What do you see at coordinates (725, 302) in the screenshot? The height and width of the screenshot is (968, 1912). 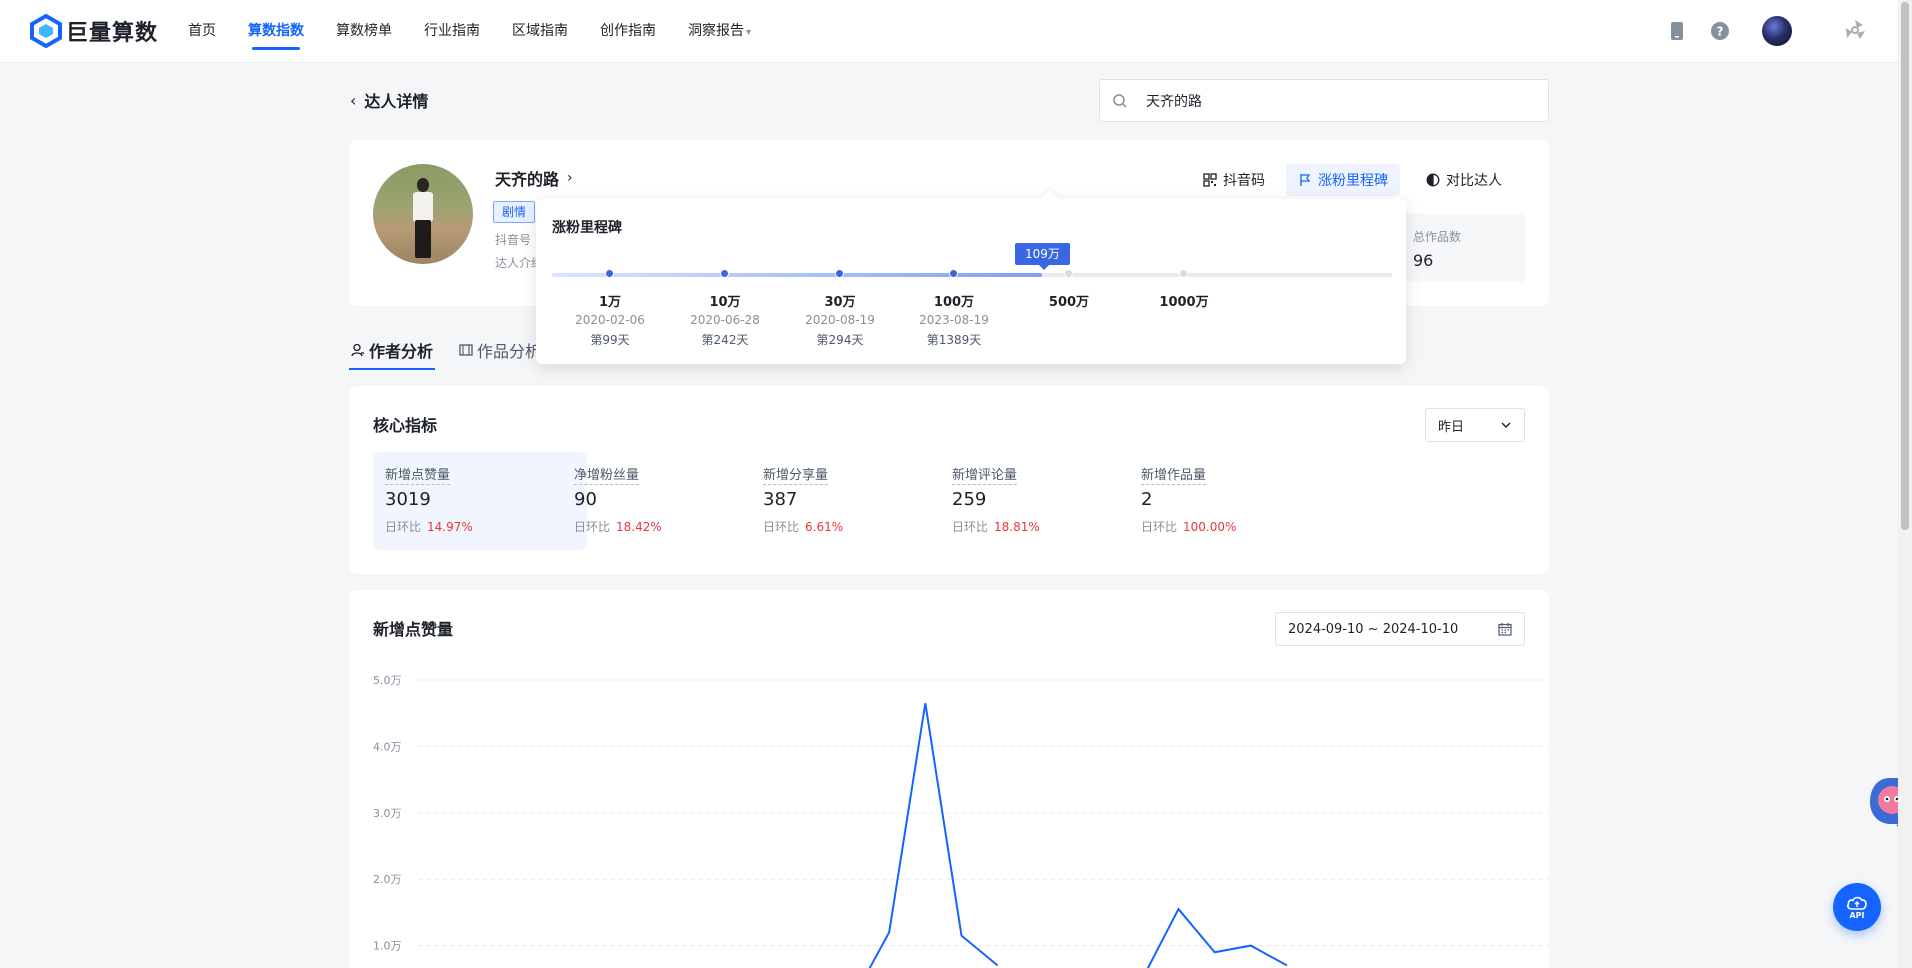 I see `milestone-level: 10万` at bounding box center [725, 302].